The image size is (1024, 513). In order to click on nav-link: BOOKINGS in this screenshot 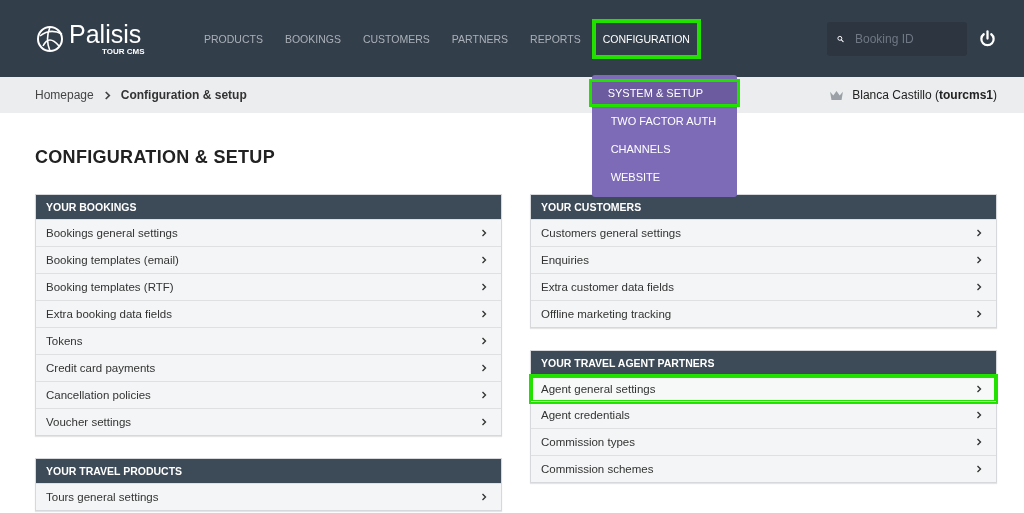, I will do `click(312, 38)`.